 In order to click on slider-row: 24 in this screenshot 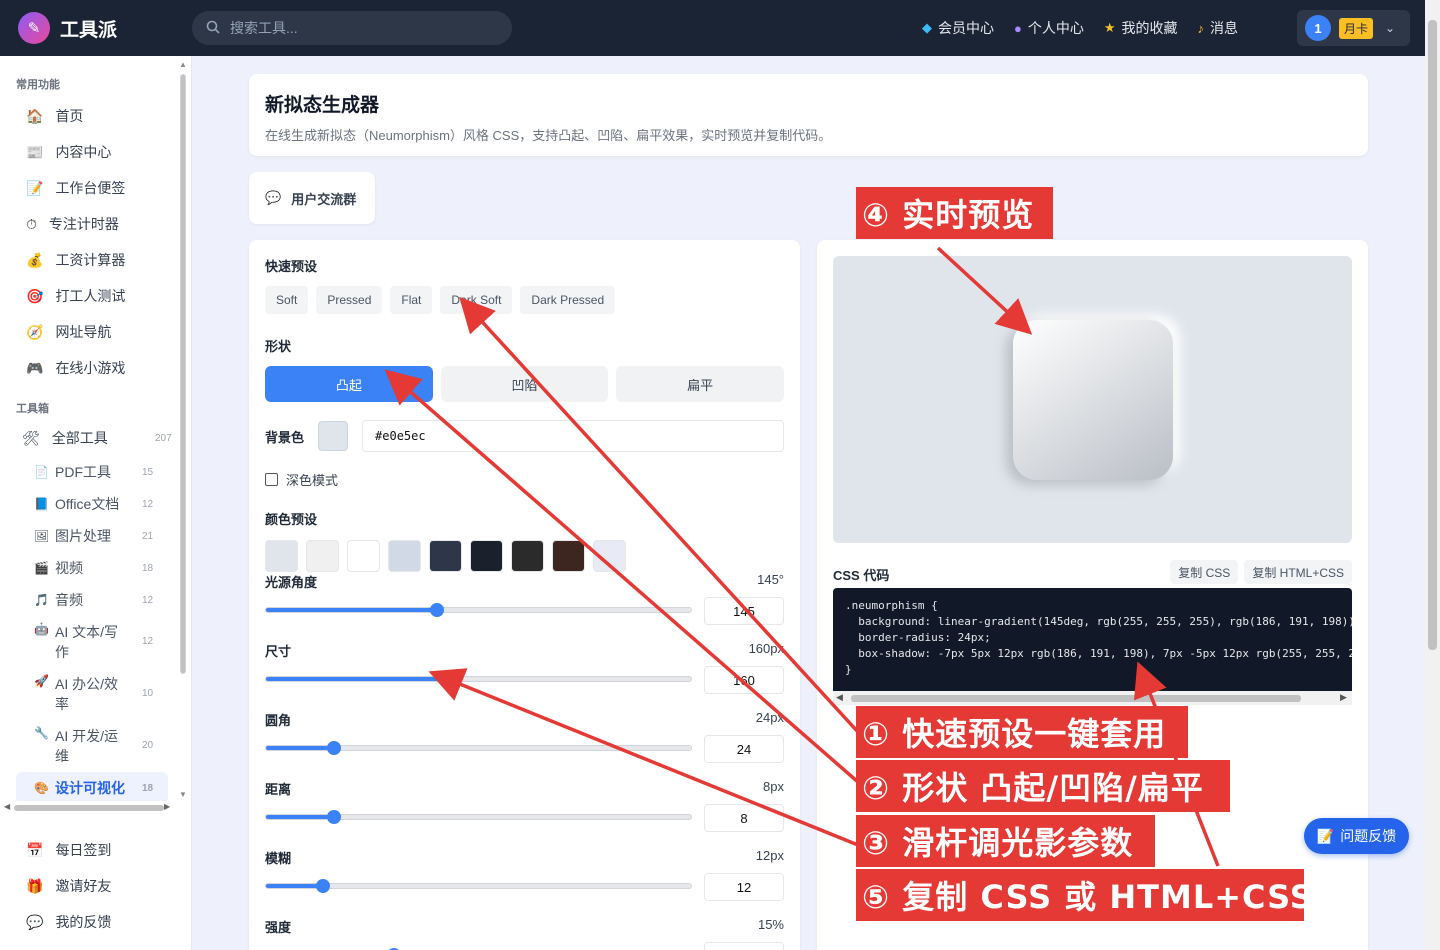, I will do `click(524, 753)`.